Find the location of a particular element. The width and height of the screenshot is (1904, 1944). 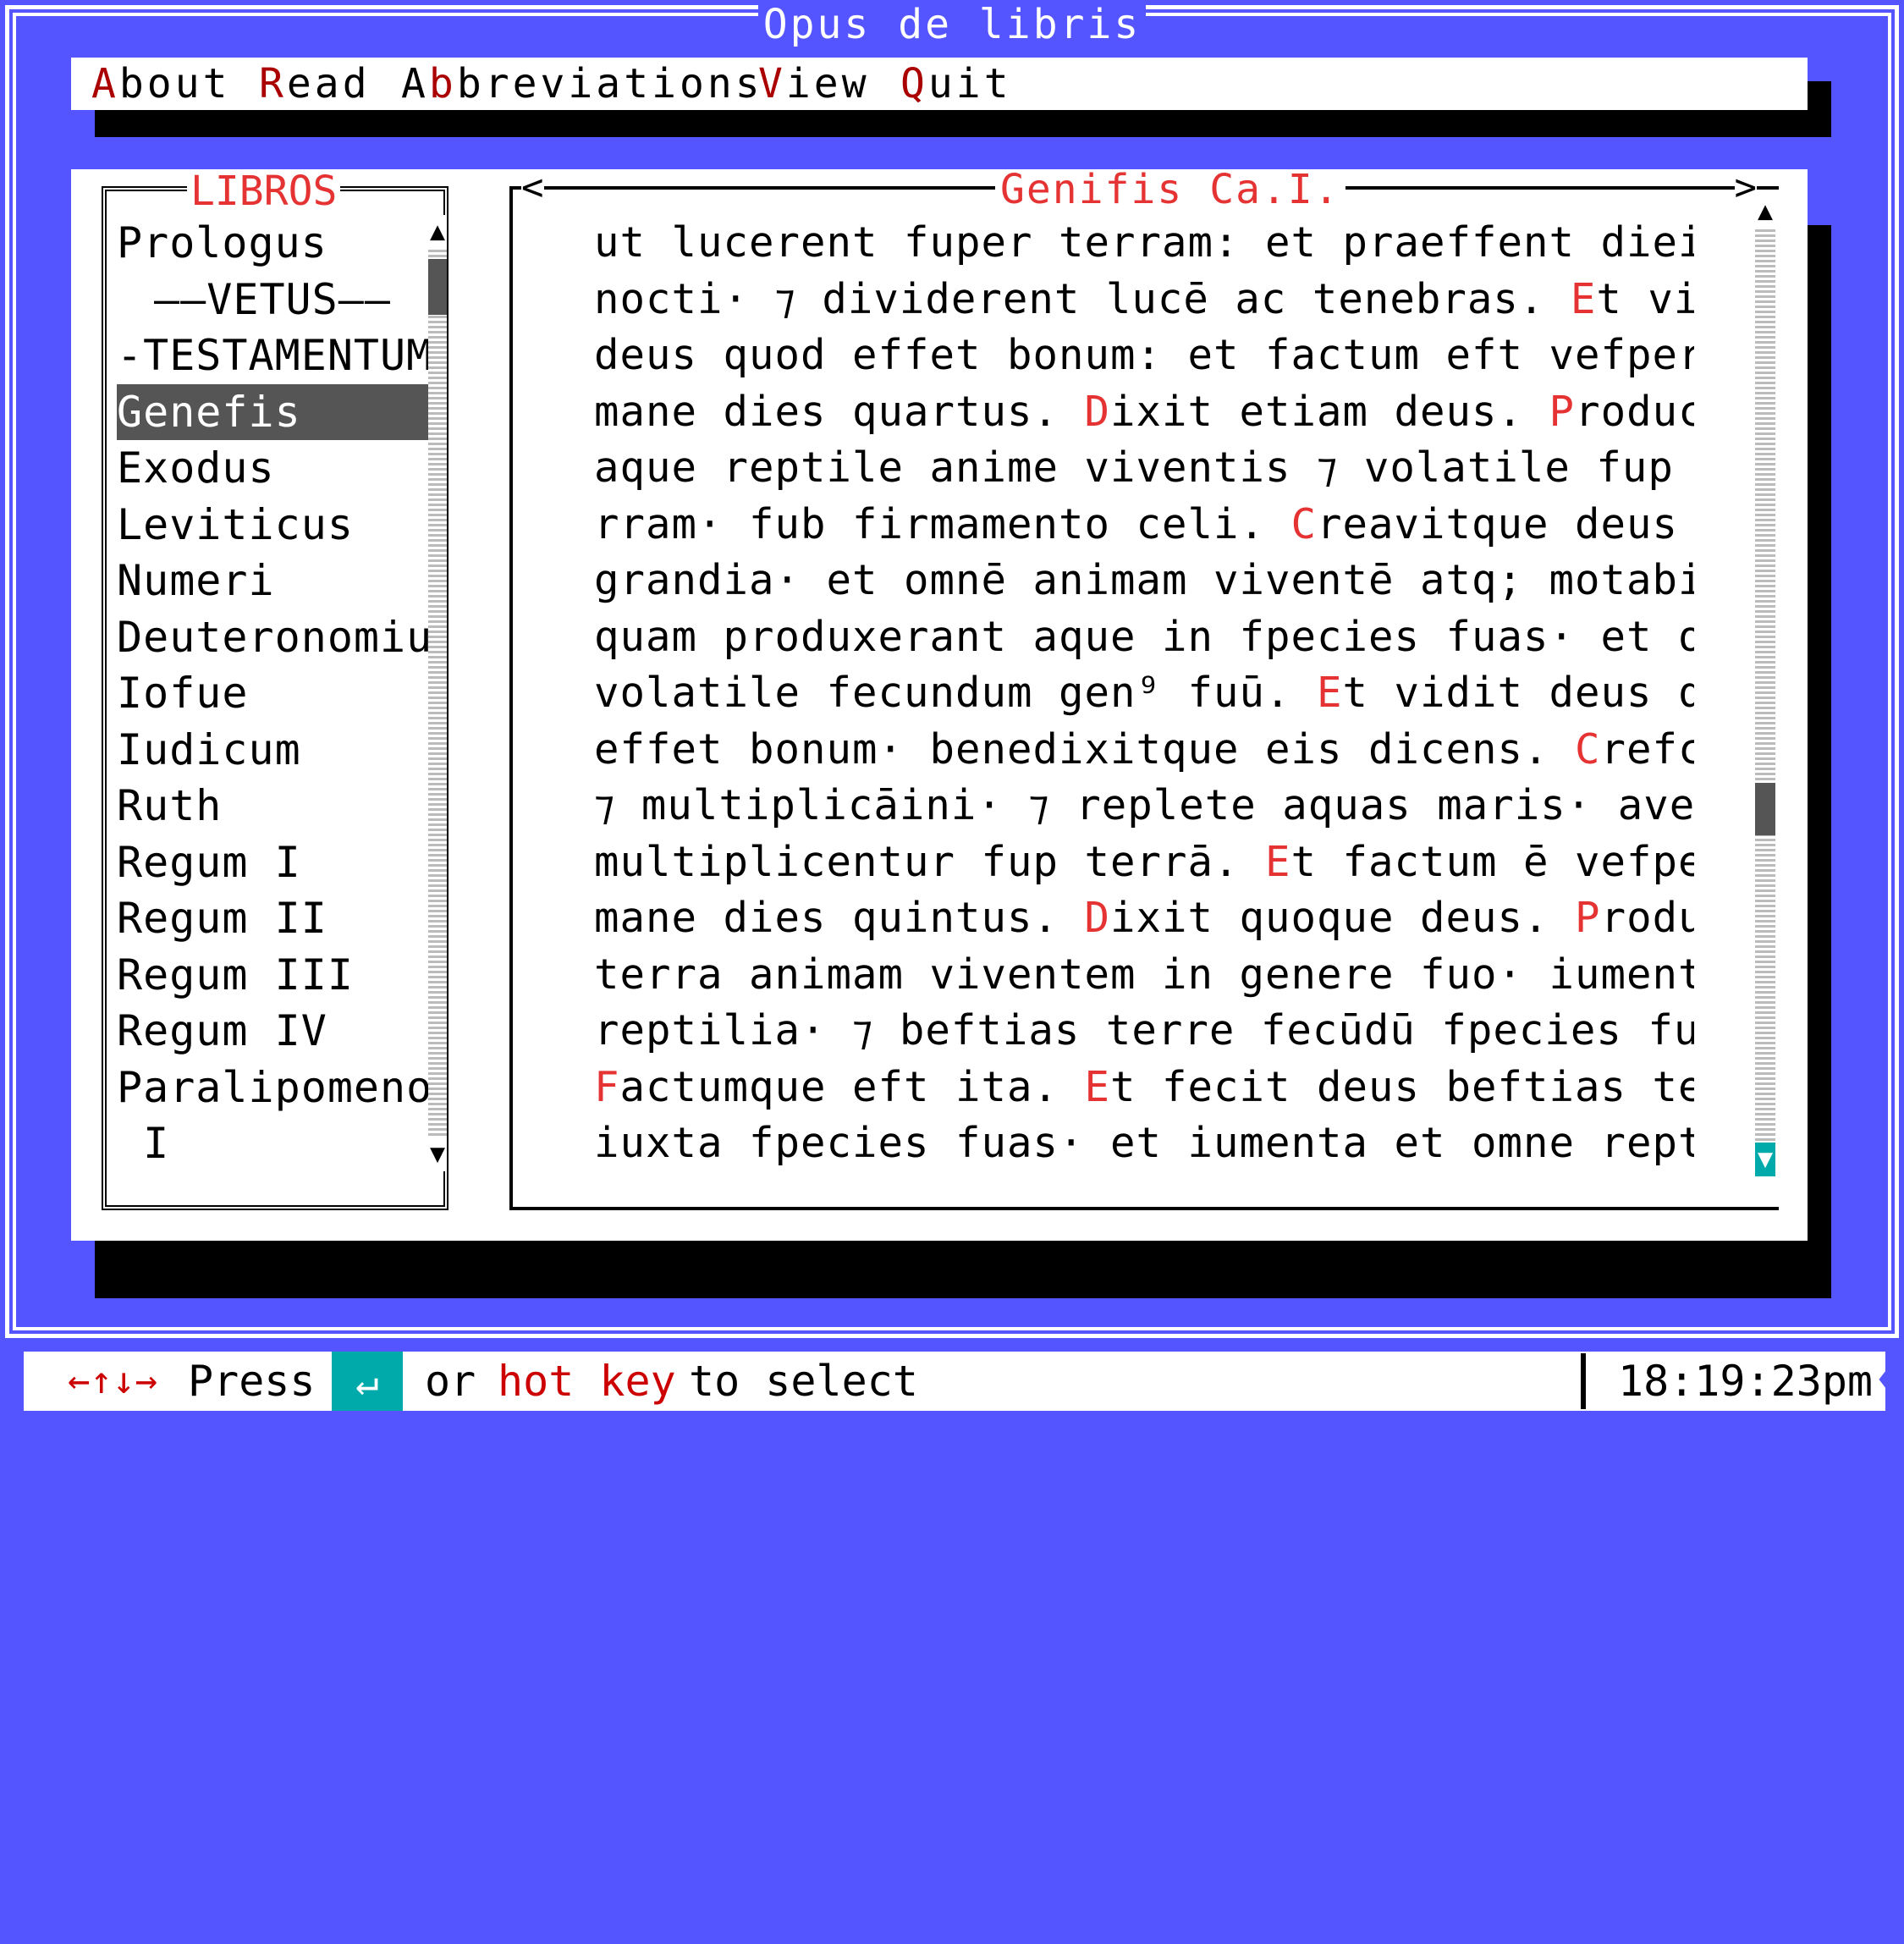

reader-scrollbar: ▲ ▼ is located at coordinates (1765, 686).